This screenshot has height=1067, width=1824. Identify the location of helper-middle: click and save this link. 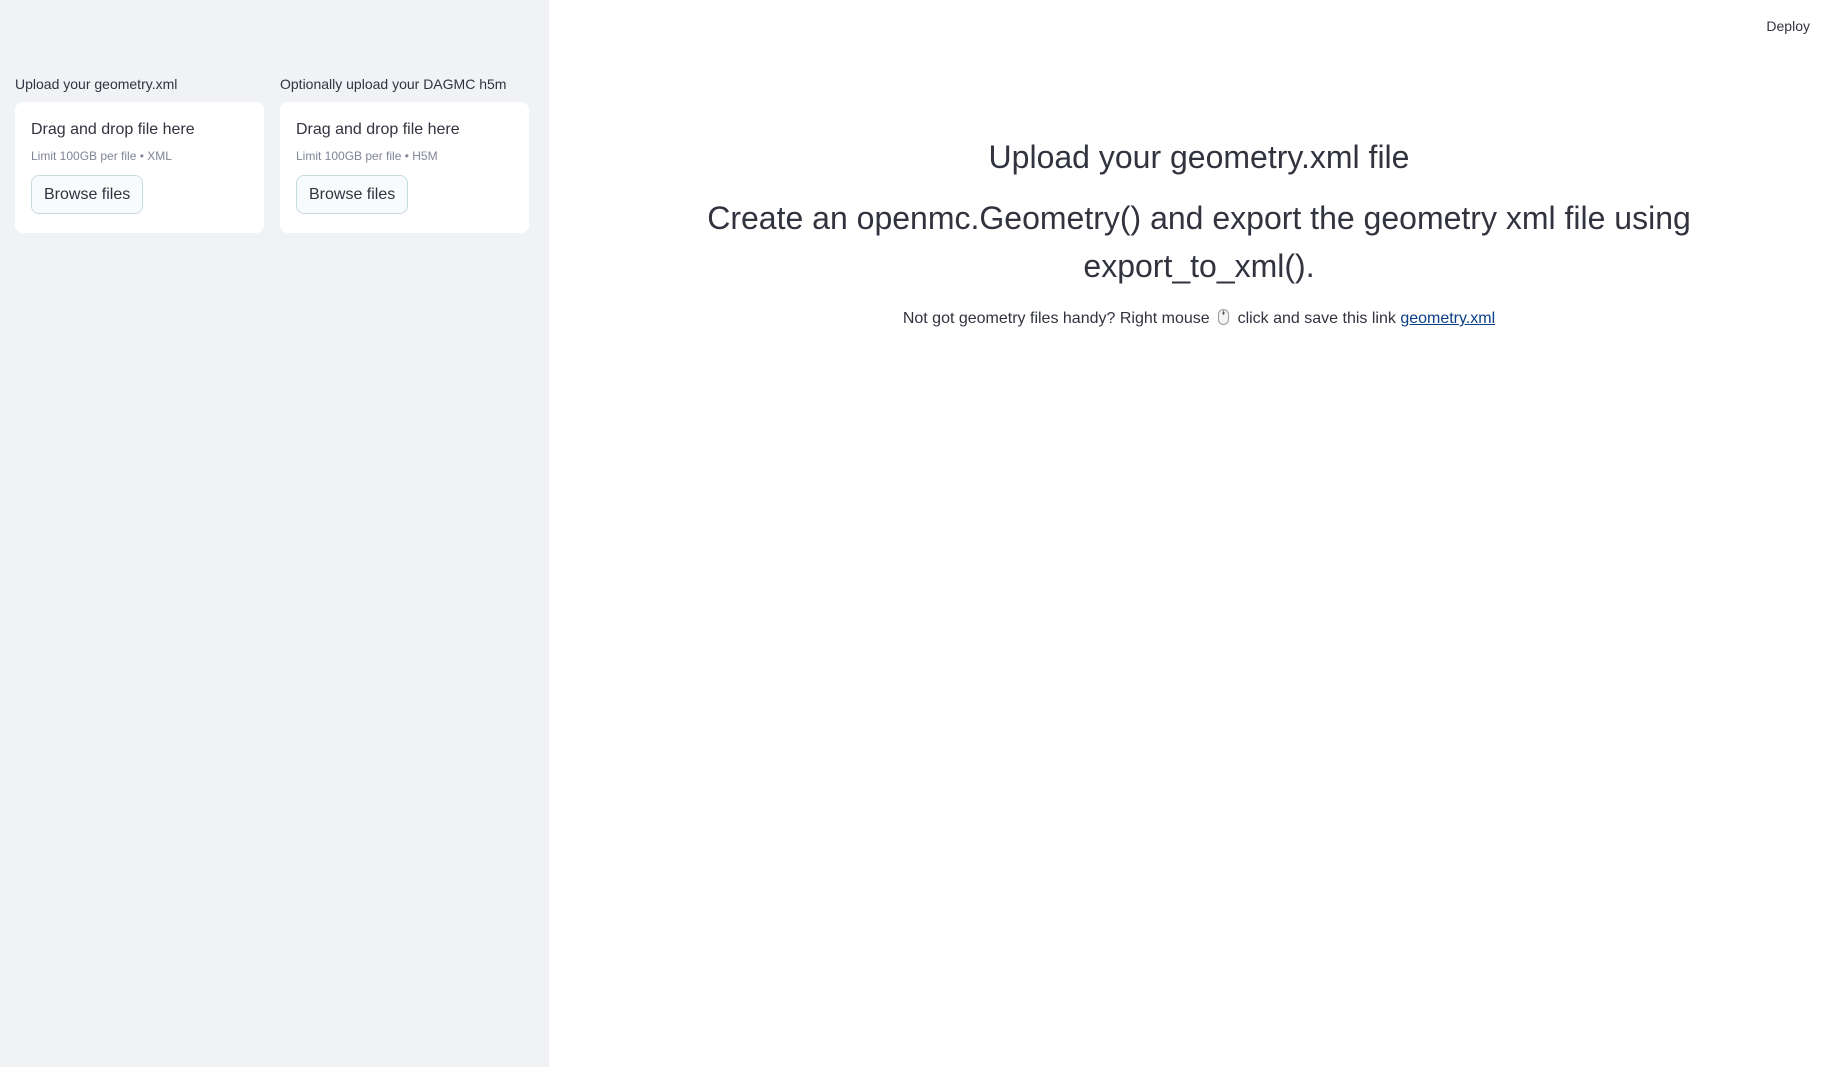
(1316, 318).